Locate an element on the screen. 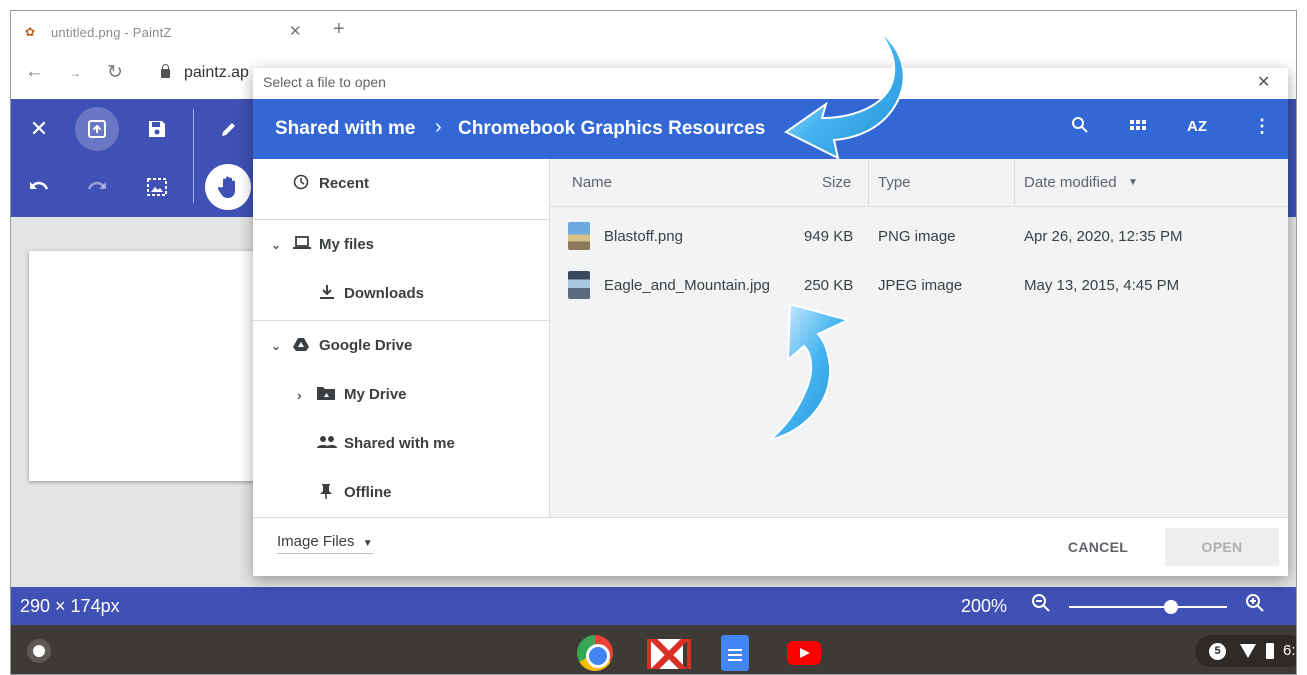 This screenshot has width=1307, height=675. toolbar-divider is located at coordinates (193, 156).